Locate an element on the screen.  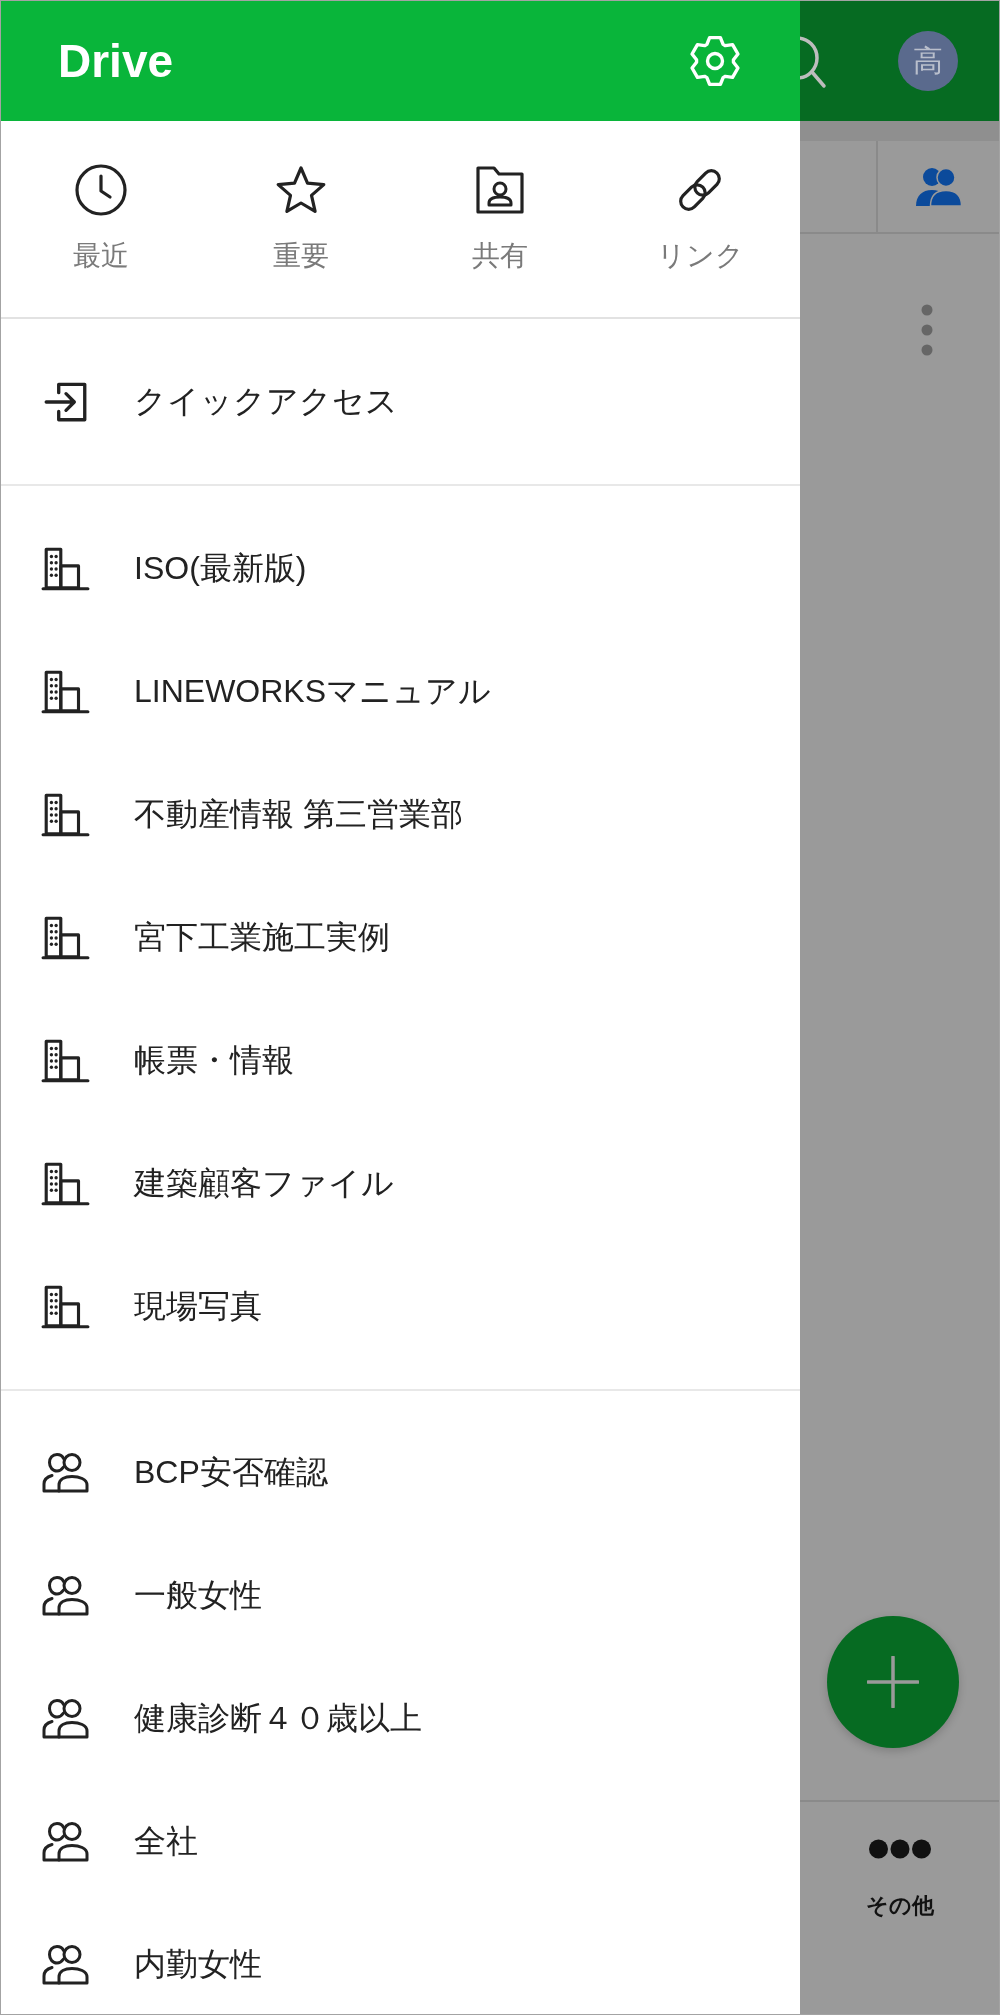
more-vertical-icon is located at coordinates (927, 330).